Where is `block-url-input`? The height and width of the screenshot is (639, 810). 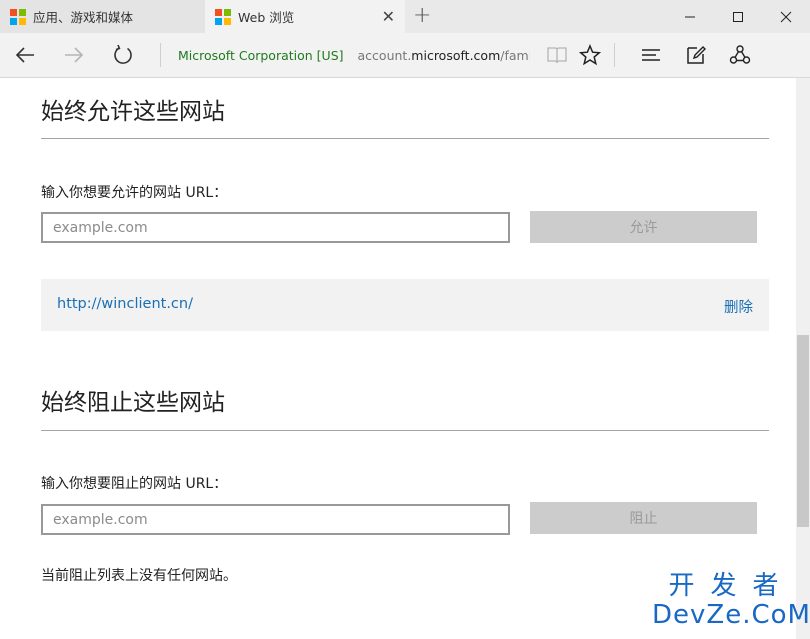
block-url-input is located at coordinates (275, 519).